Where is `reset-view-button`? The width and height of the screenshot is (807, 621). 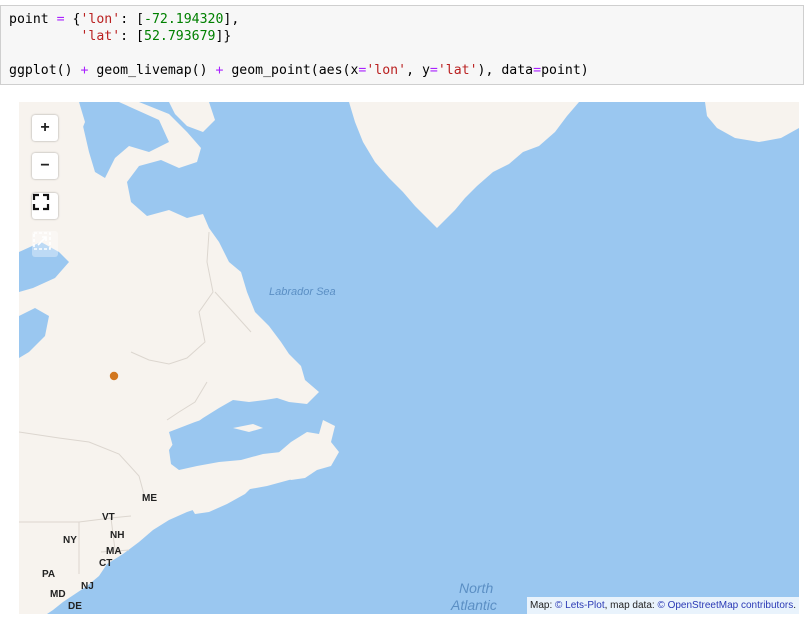 reset-view-button is located at coordinates (45, 244).